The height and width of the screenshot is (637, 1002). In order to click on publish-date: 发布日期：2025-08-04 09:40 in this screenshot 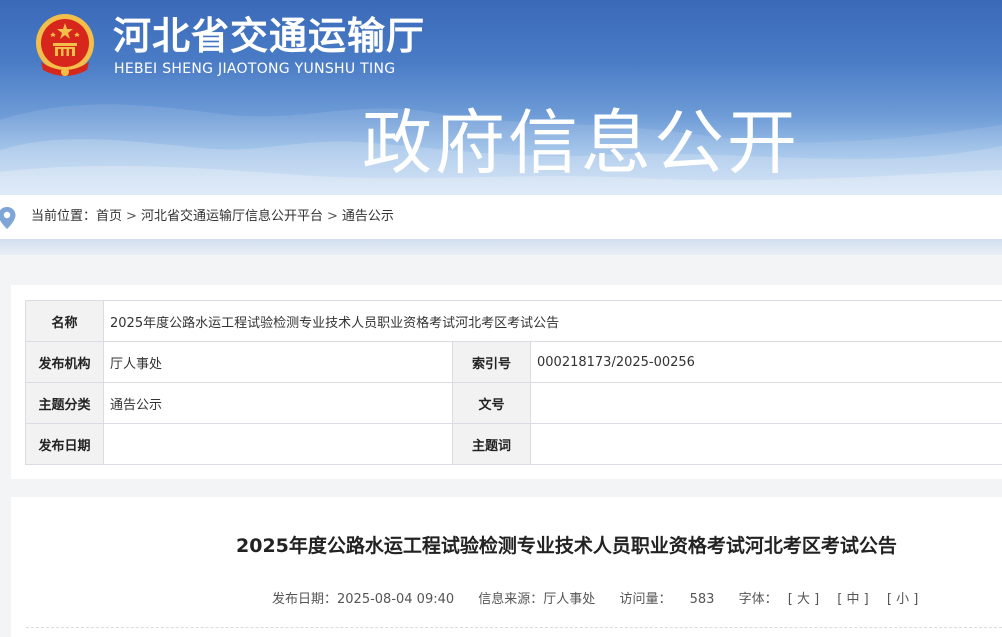, I will do `click(363, 599)`.